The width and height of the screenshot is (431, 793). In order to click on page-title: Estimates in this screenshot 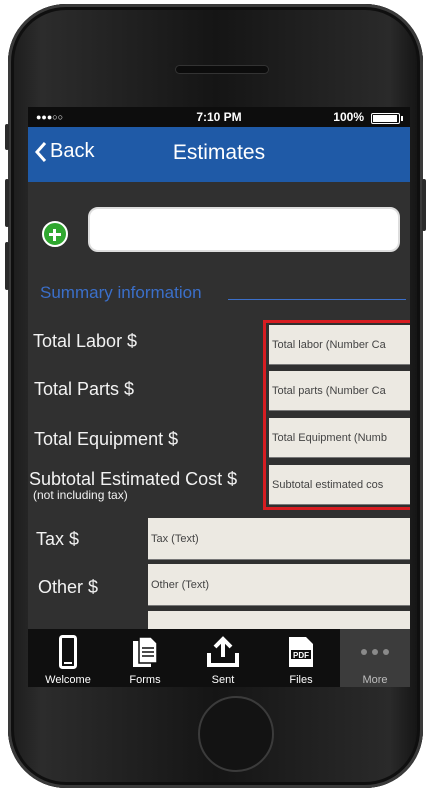, I will do `click(219, 152)`.